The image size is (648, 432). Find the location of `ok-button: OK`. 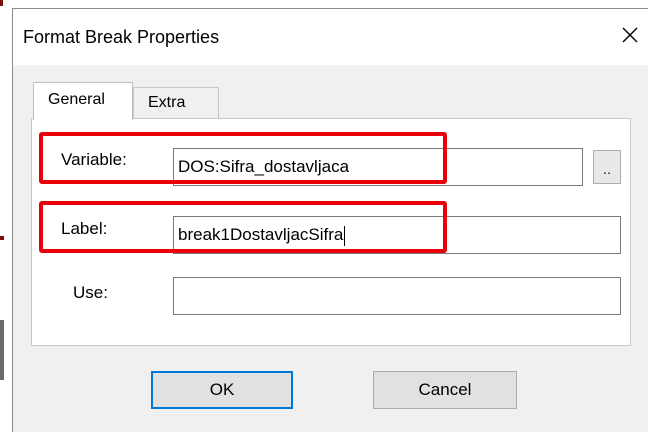

ok-button: OK is located at coordinates (222, 390).